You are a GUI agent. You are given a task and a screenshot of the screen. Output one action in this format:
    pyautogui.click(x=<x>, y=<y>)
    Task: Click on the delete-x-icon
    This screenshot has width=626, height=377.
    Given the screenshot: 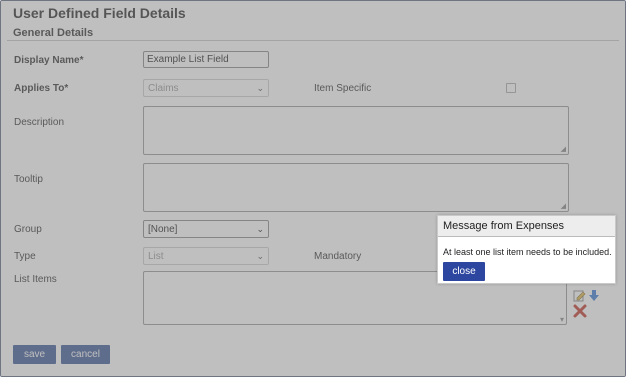 What is the action you would take?
    pyautogui.click(x=580, y=311)
    